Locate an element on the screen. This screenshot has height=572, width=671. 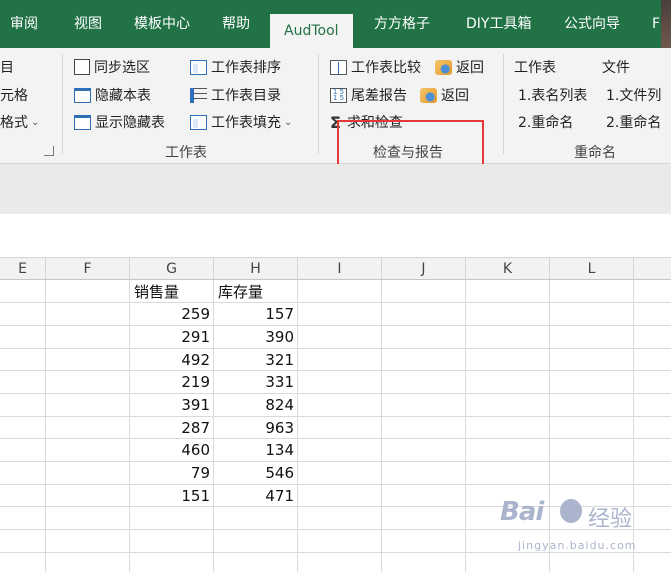
table-cell: 157 is located at coordinates (256, 314).